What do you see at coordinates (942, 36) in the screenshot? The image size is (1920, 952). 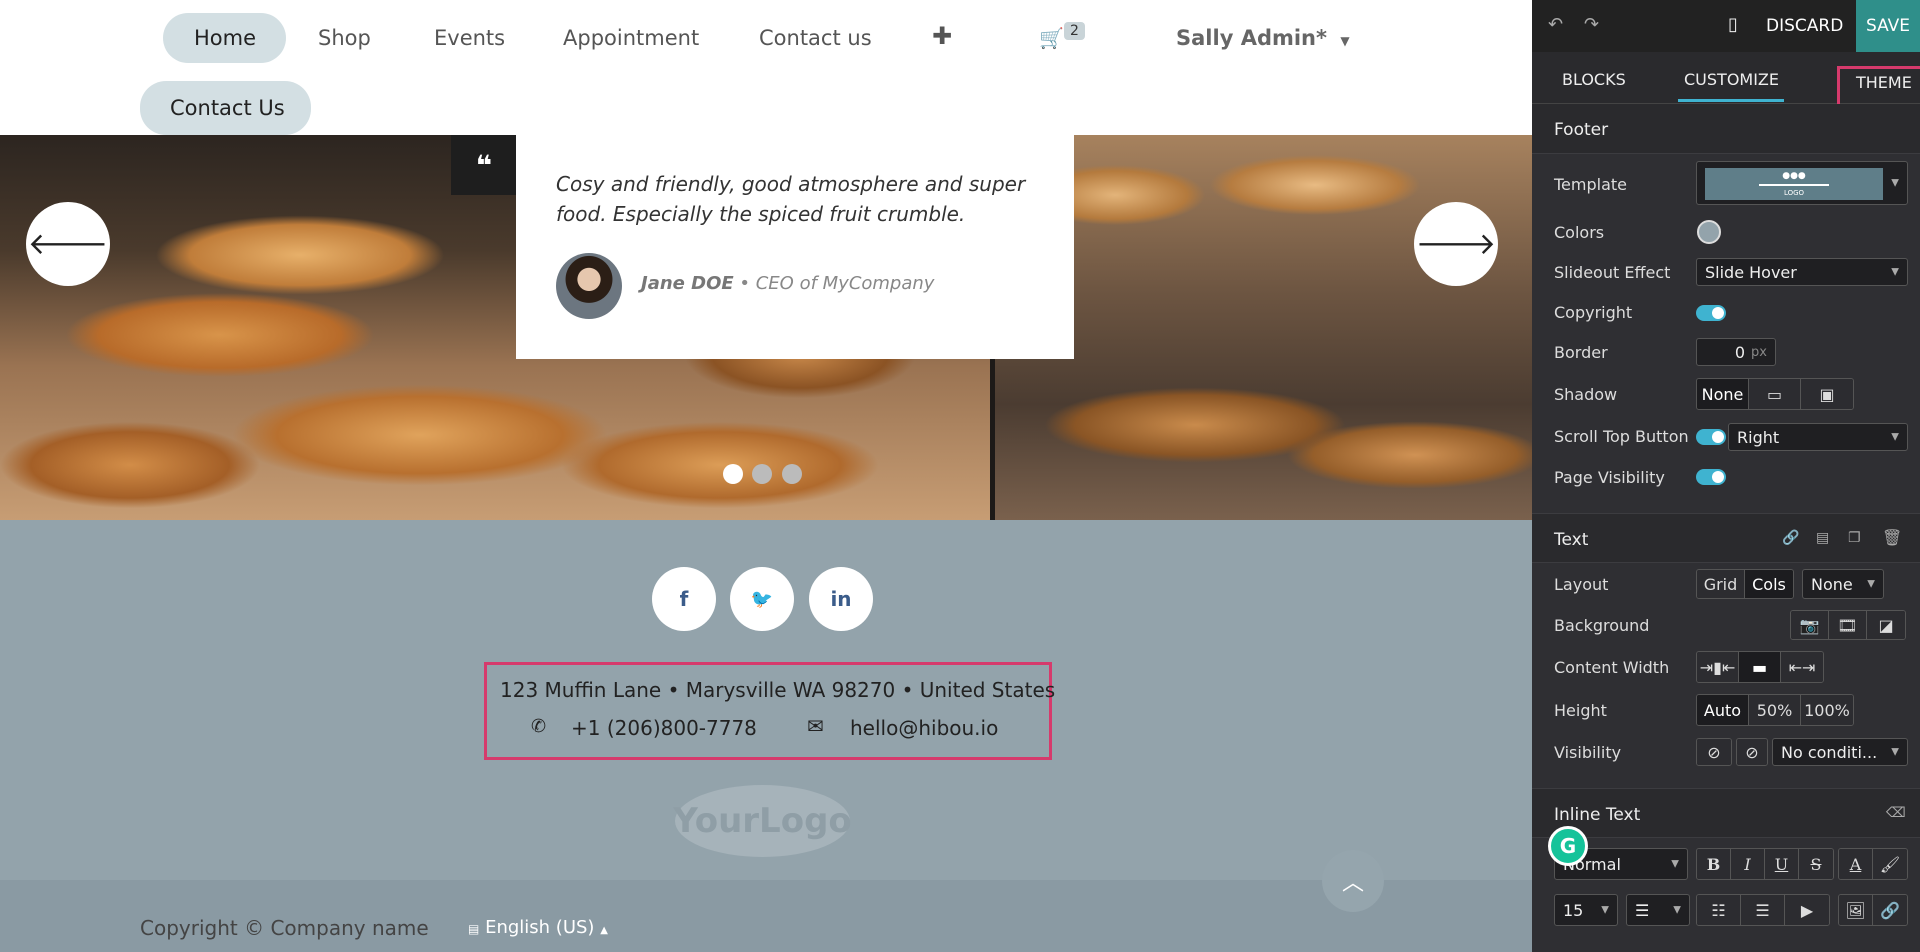 I see `plus-icon: ✚` at bounding box center [942, 36].